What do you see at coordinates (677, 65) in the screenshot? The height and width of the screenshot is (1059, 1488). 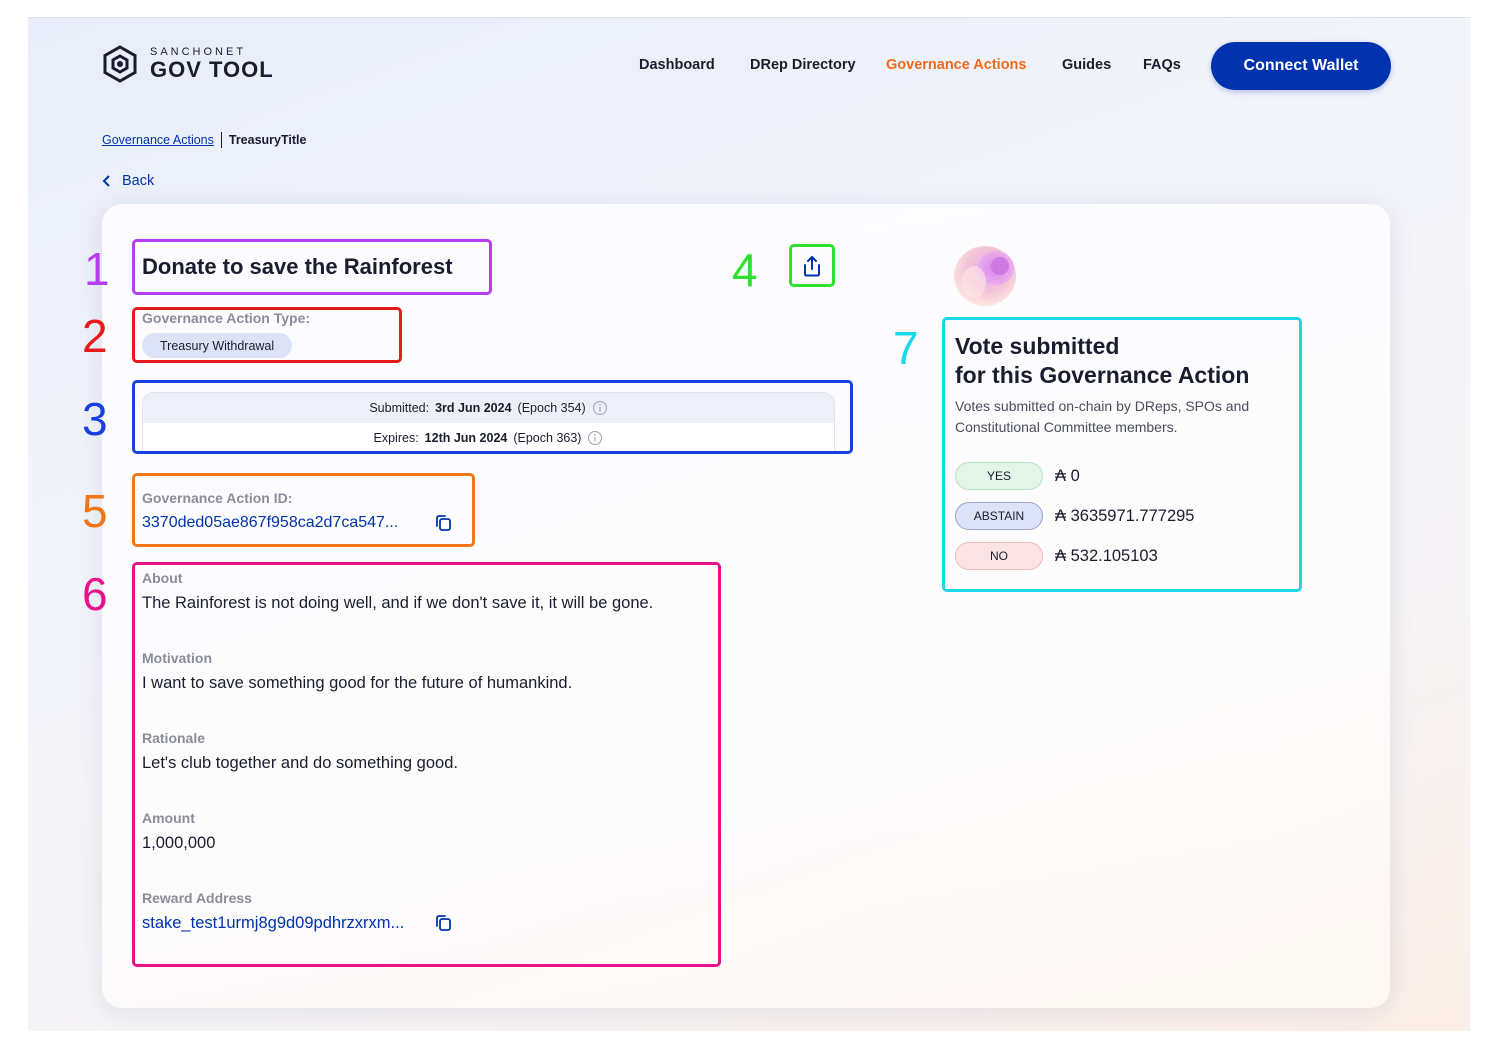 I see `nav-dashboard: Dashboard` at bounding box center [677, 65].